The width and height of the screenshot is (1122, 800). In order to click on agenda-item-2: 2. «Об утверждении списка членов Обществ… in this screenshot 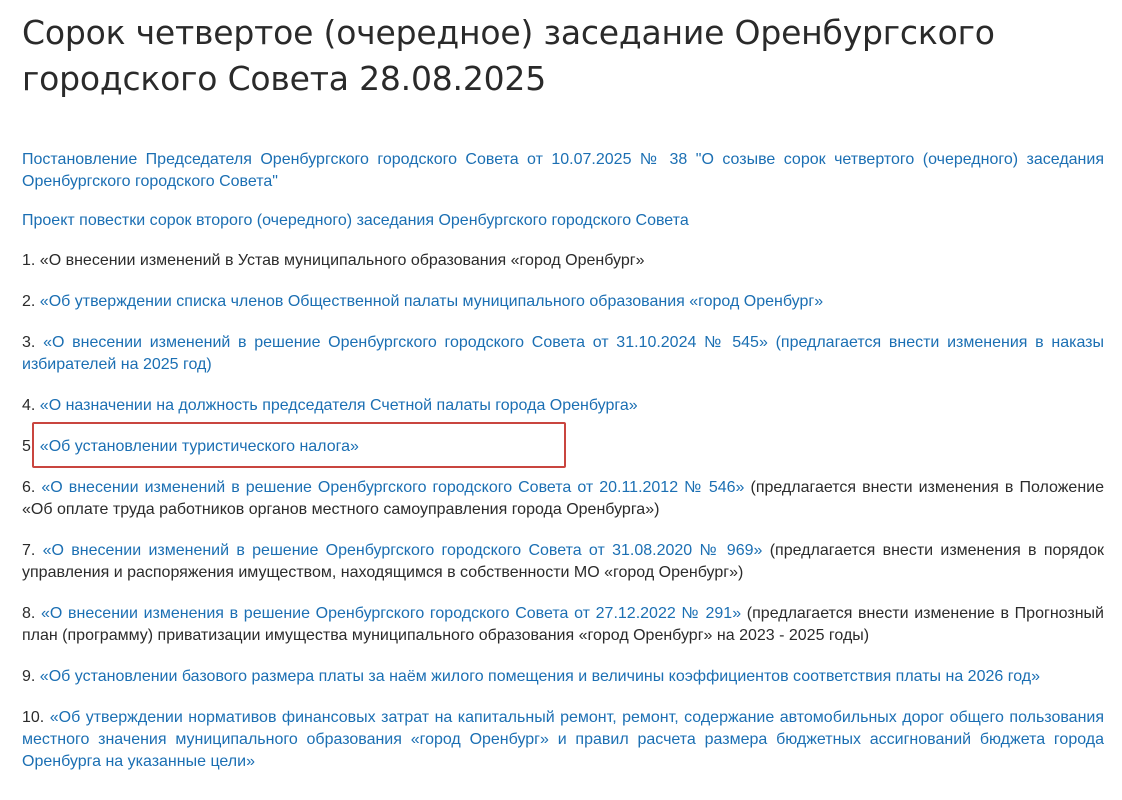, I will do `click(563, 302)`.